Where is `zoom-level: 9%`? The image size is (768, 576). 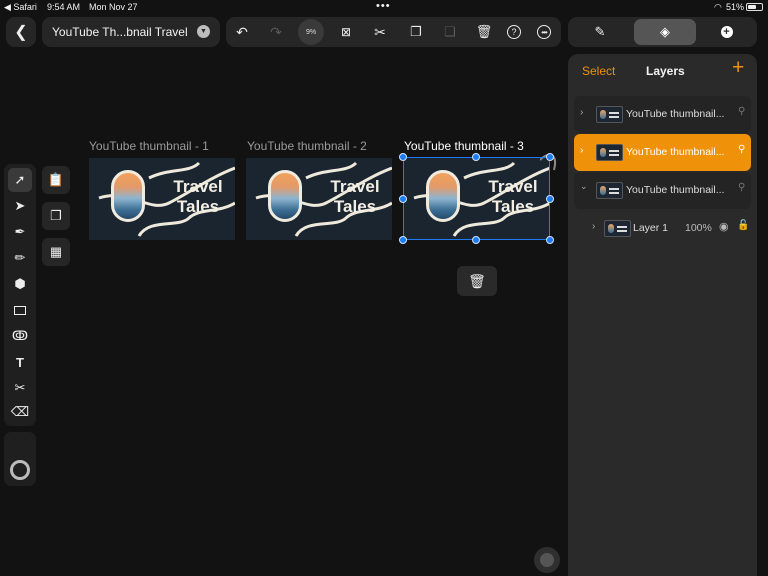 zoom-level: 9% is located at coordinates (311, 32).